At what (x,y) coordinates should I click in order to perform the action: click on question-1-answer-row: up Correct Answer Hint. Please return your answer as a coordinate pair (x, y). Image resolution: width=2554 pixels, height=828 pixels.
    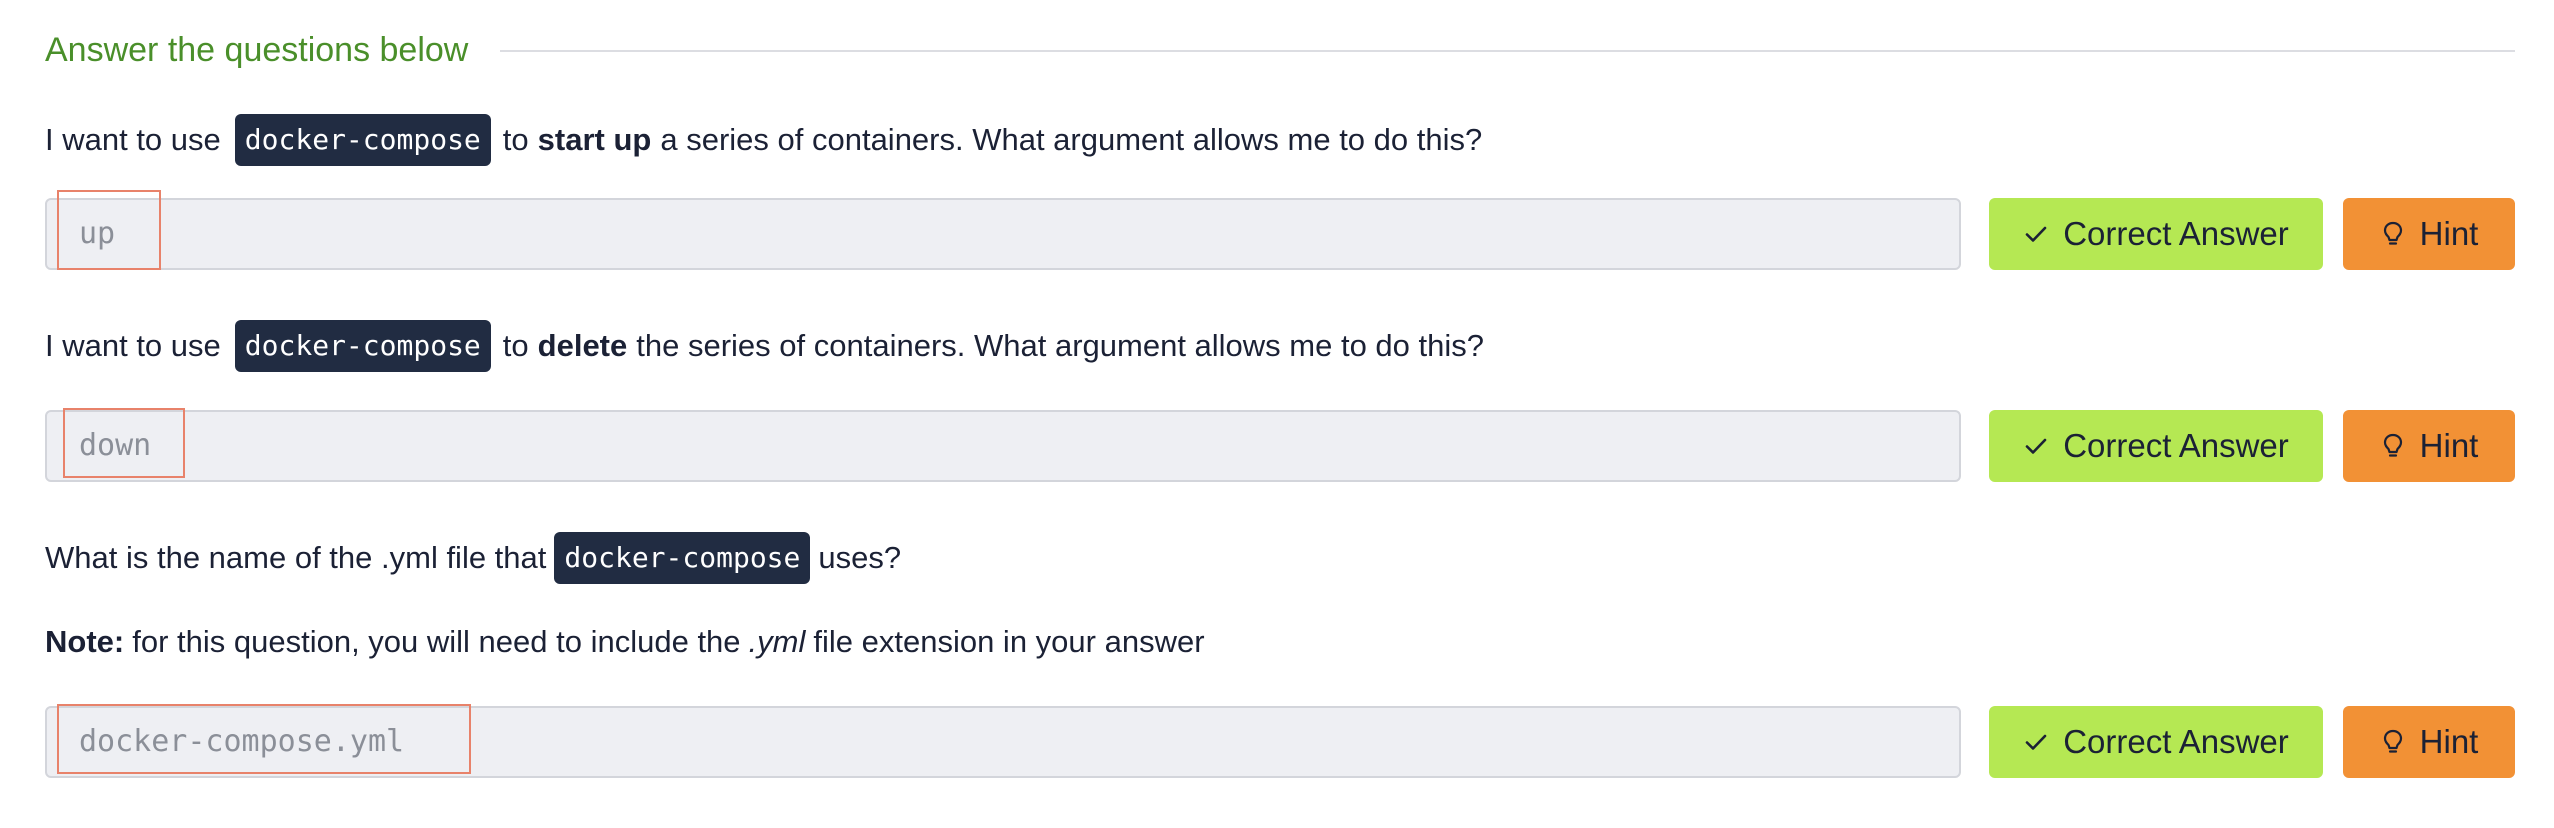
    Looking at the image, I should click on (1280, 230).